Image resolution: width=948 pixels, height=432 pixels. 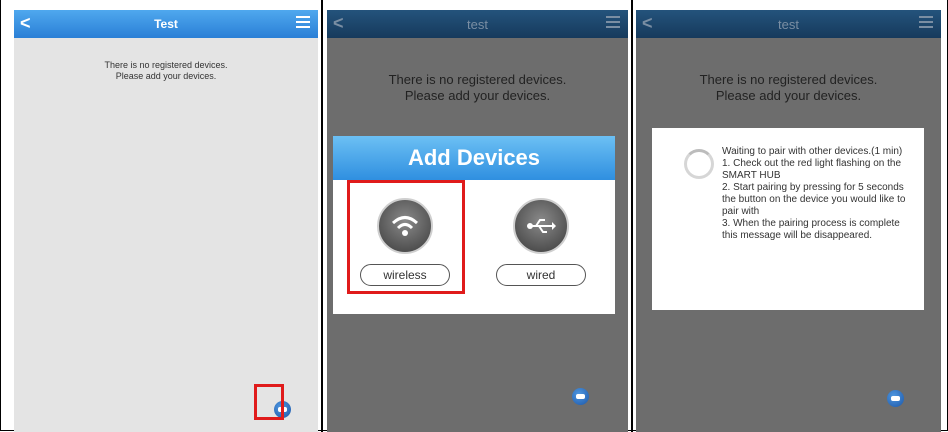 I want to click on dialog-title: Add Devices, so click(x=474, y=158).